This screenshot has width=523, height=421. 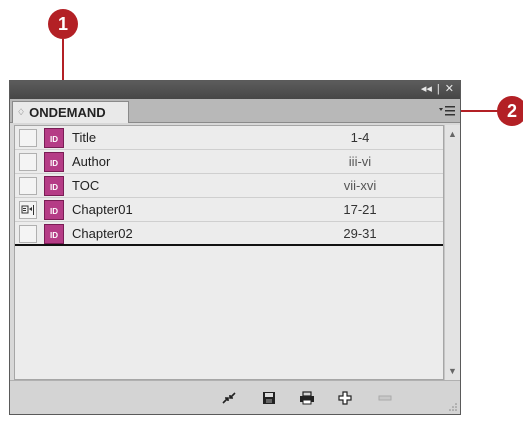 What do you see at coordinates (84, 137) in the screenshot?
I see `document-name: Title` at bounding box center [84, 137].